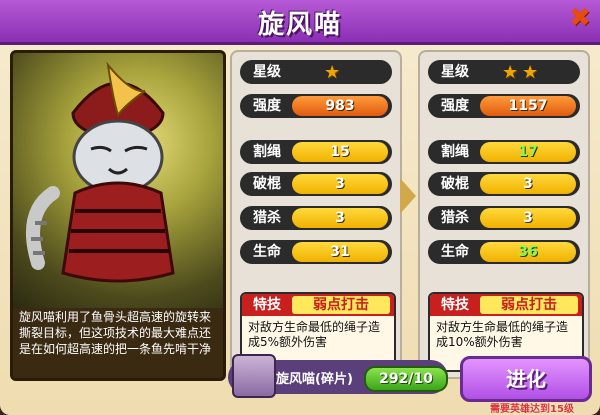 This screenshot has width=600, height=415. What do you see at coordinates (254, 376) in the screenshot?
I see `hero-shard-icon` at bounding box center [254, 376].